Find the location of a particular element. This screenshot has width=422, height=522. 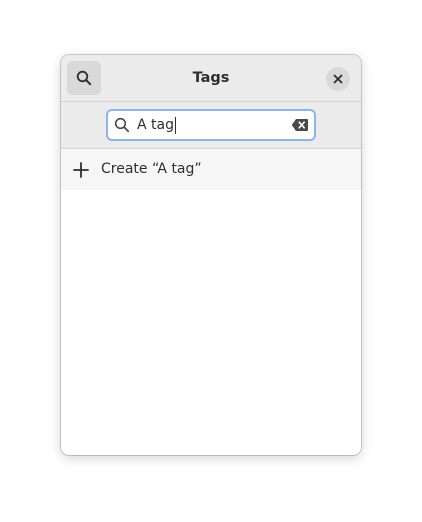

search-input-text: A tag is located at coordinates (156, 125).